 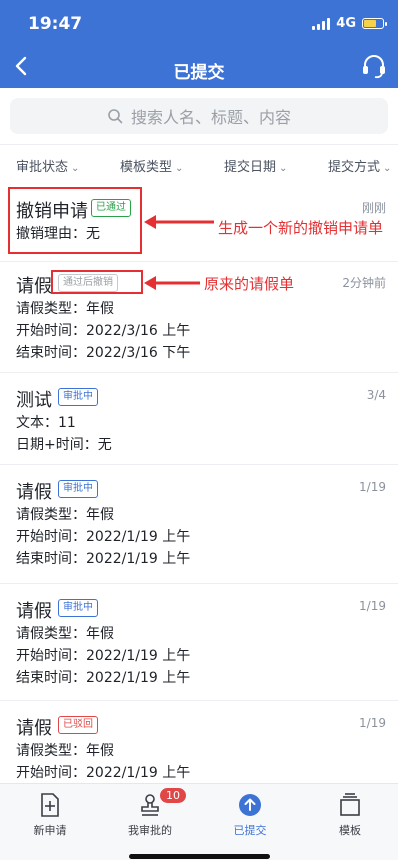 What do you see at coordinates (255, 165) in the screenshot?
I see `filter-submit-date: 提交日期 ⌄` at bounding box center [255, 165].